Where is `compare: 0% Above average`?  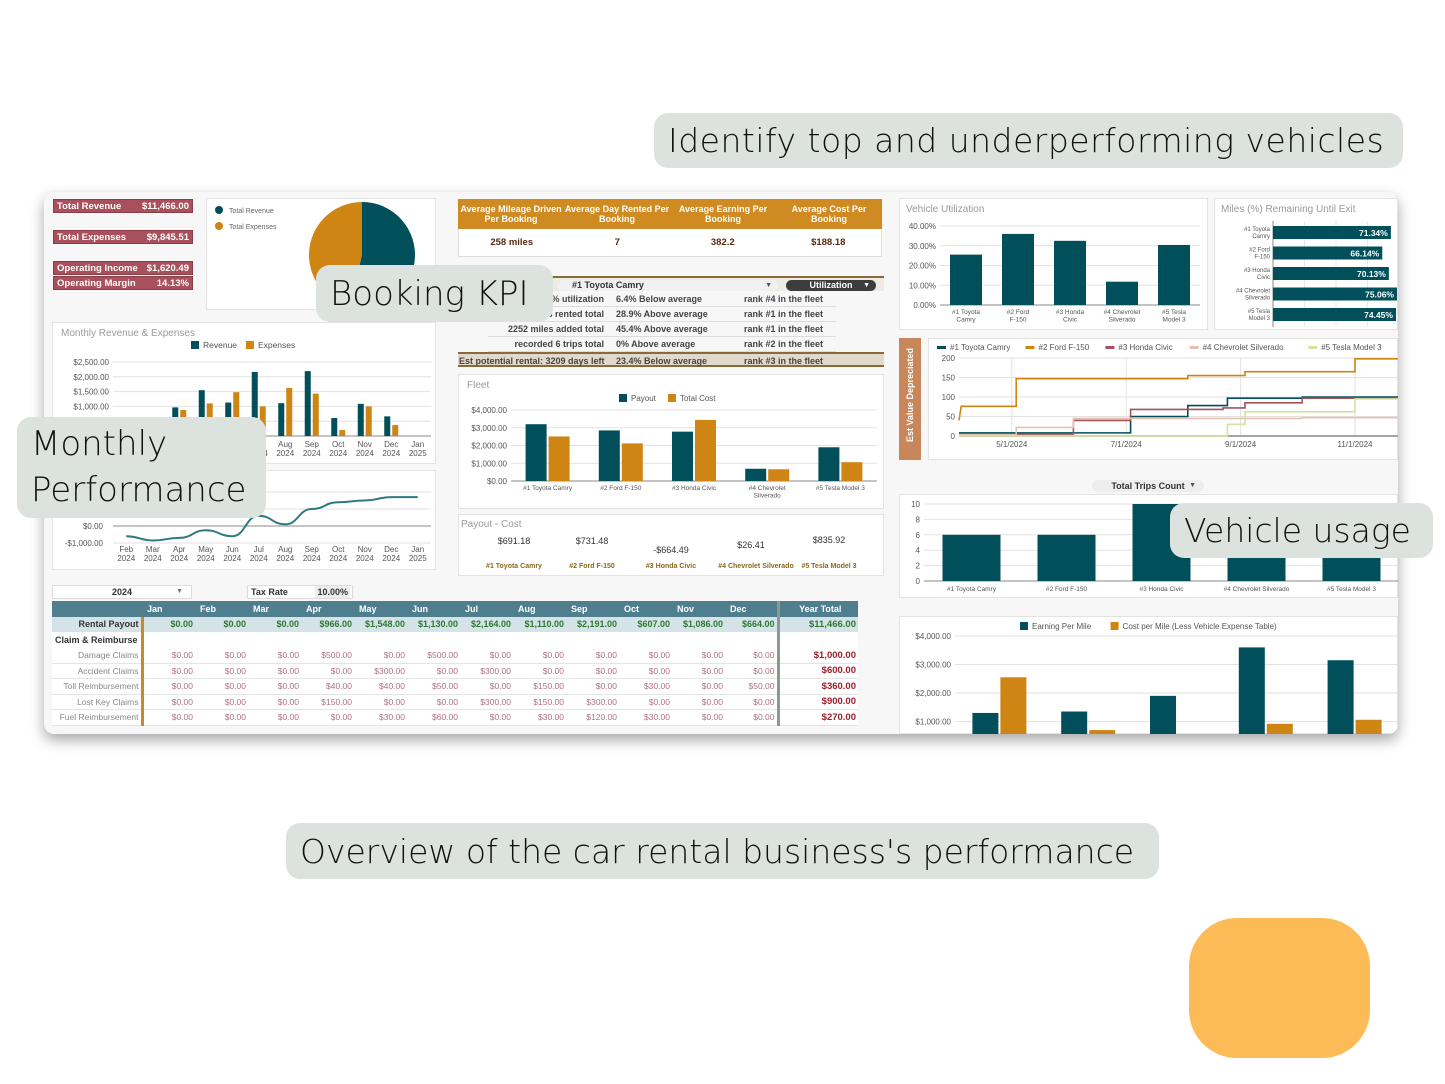 compare: 0% Above average is located at coordinates (656, 344).